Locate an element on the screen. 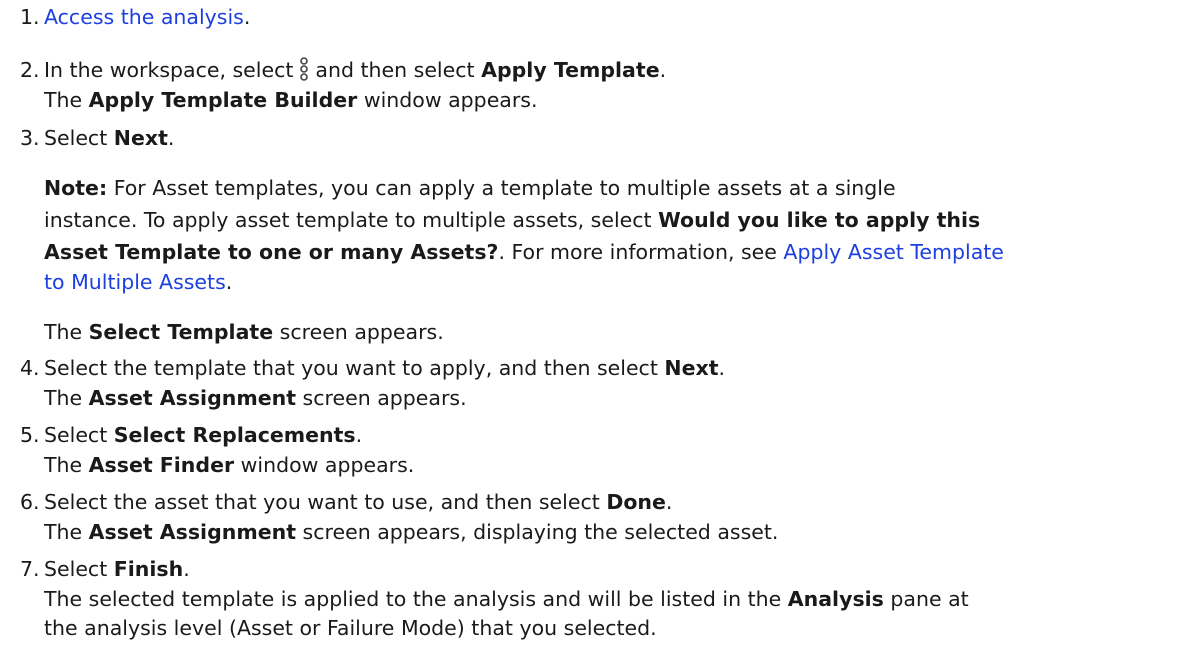  apply-asset-template-link: Apply Asset Template is located at coordinates (893, 252).